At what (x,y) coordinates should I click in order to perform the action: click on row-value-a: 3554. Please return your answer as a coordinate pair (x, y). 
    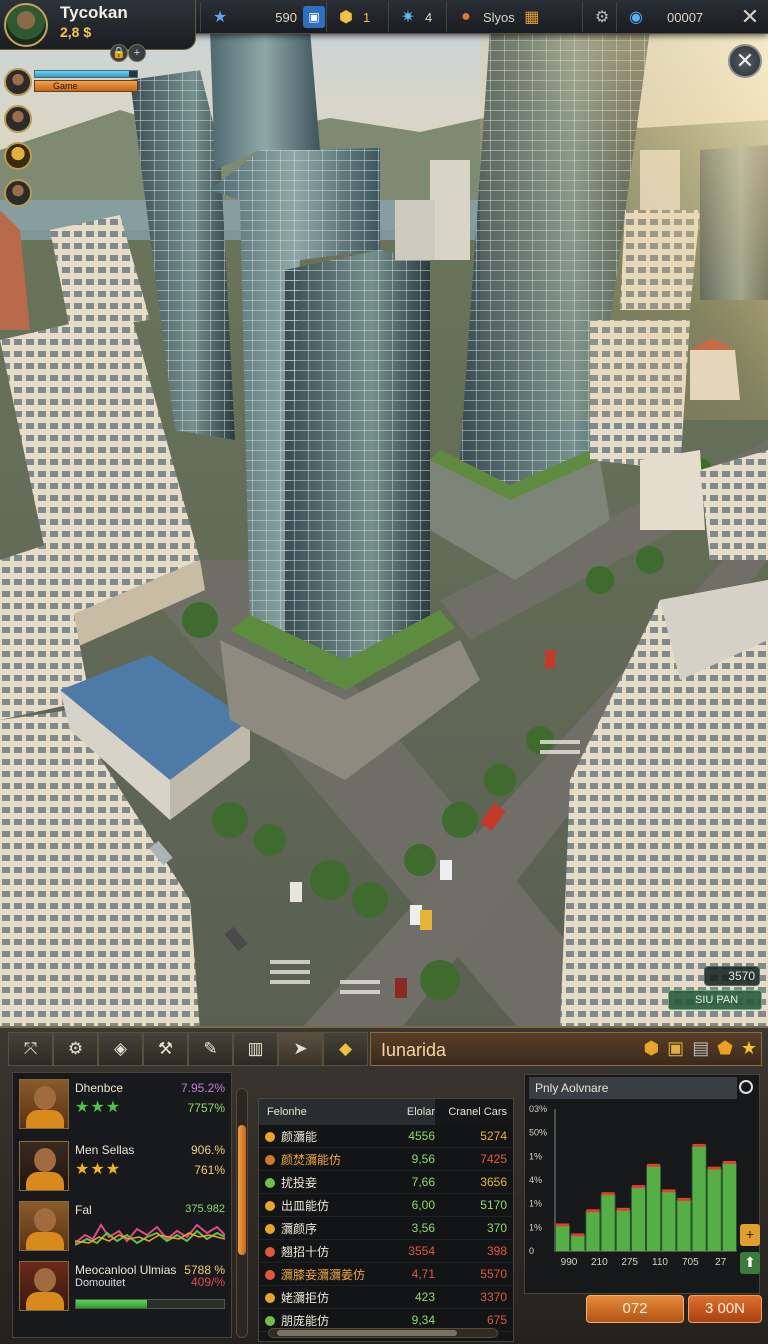
    Looking at the image, I should click on (421, 1251).